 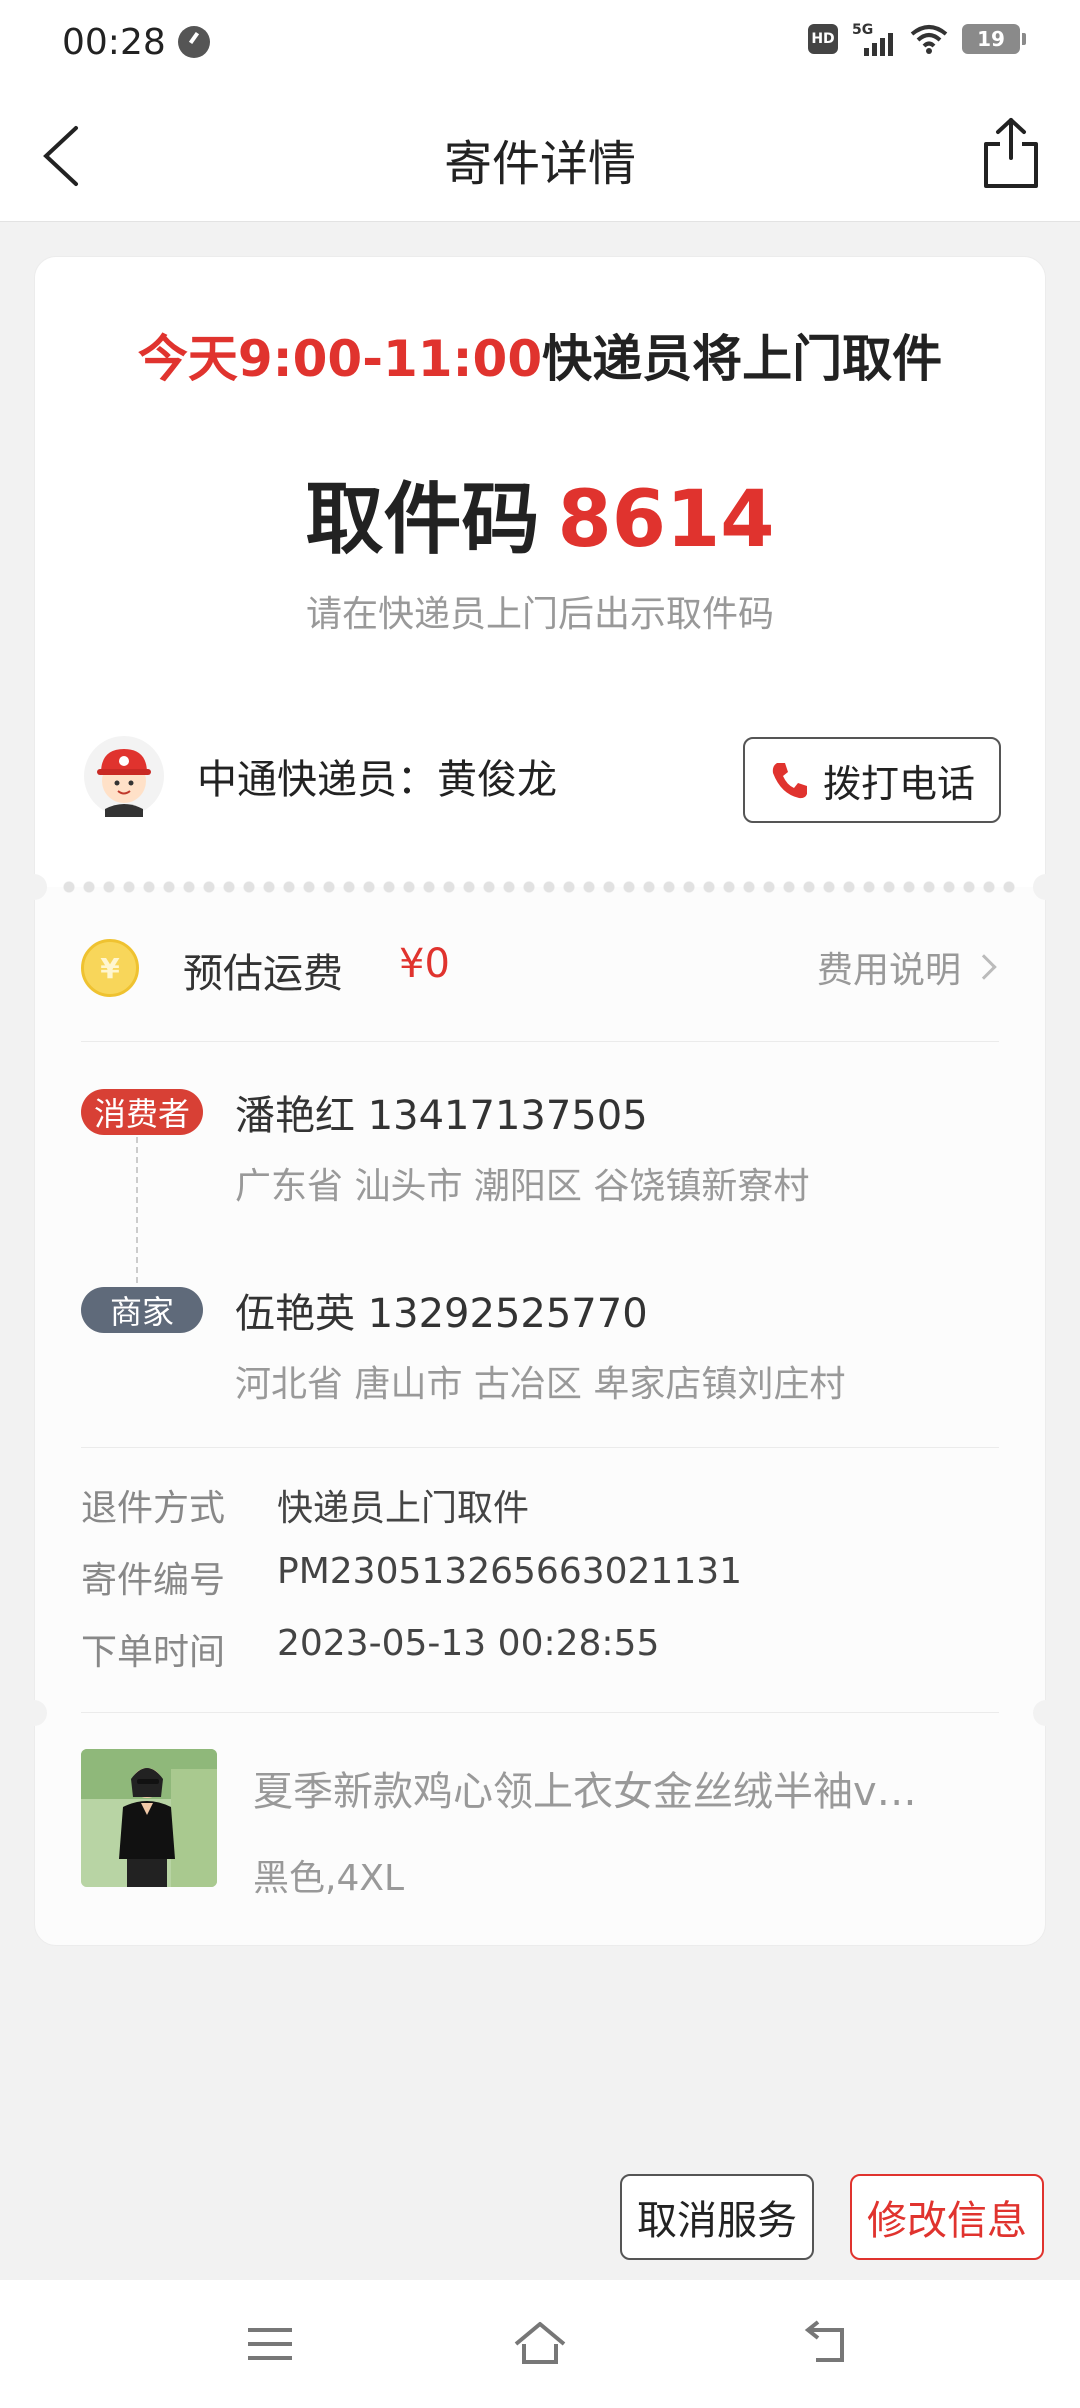 What do you see at coordinates (153, 1652) in the screenshot?
I see `order-time-label: 下单时间` at bounding box center [153, 1652].